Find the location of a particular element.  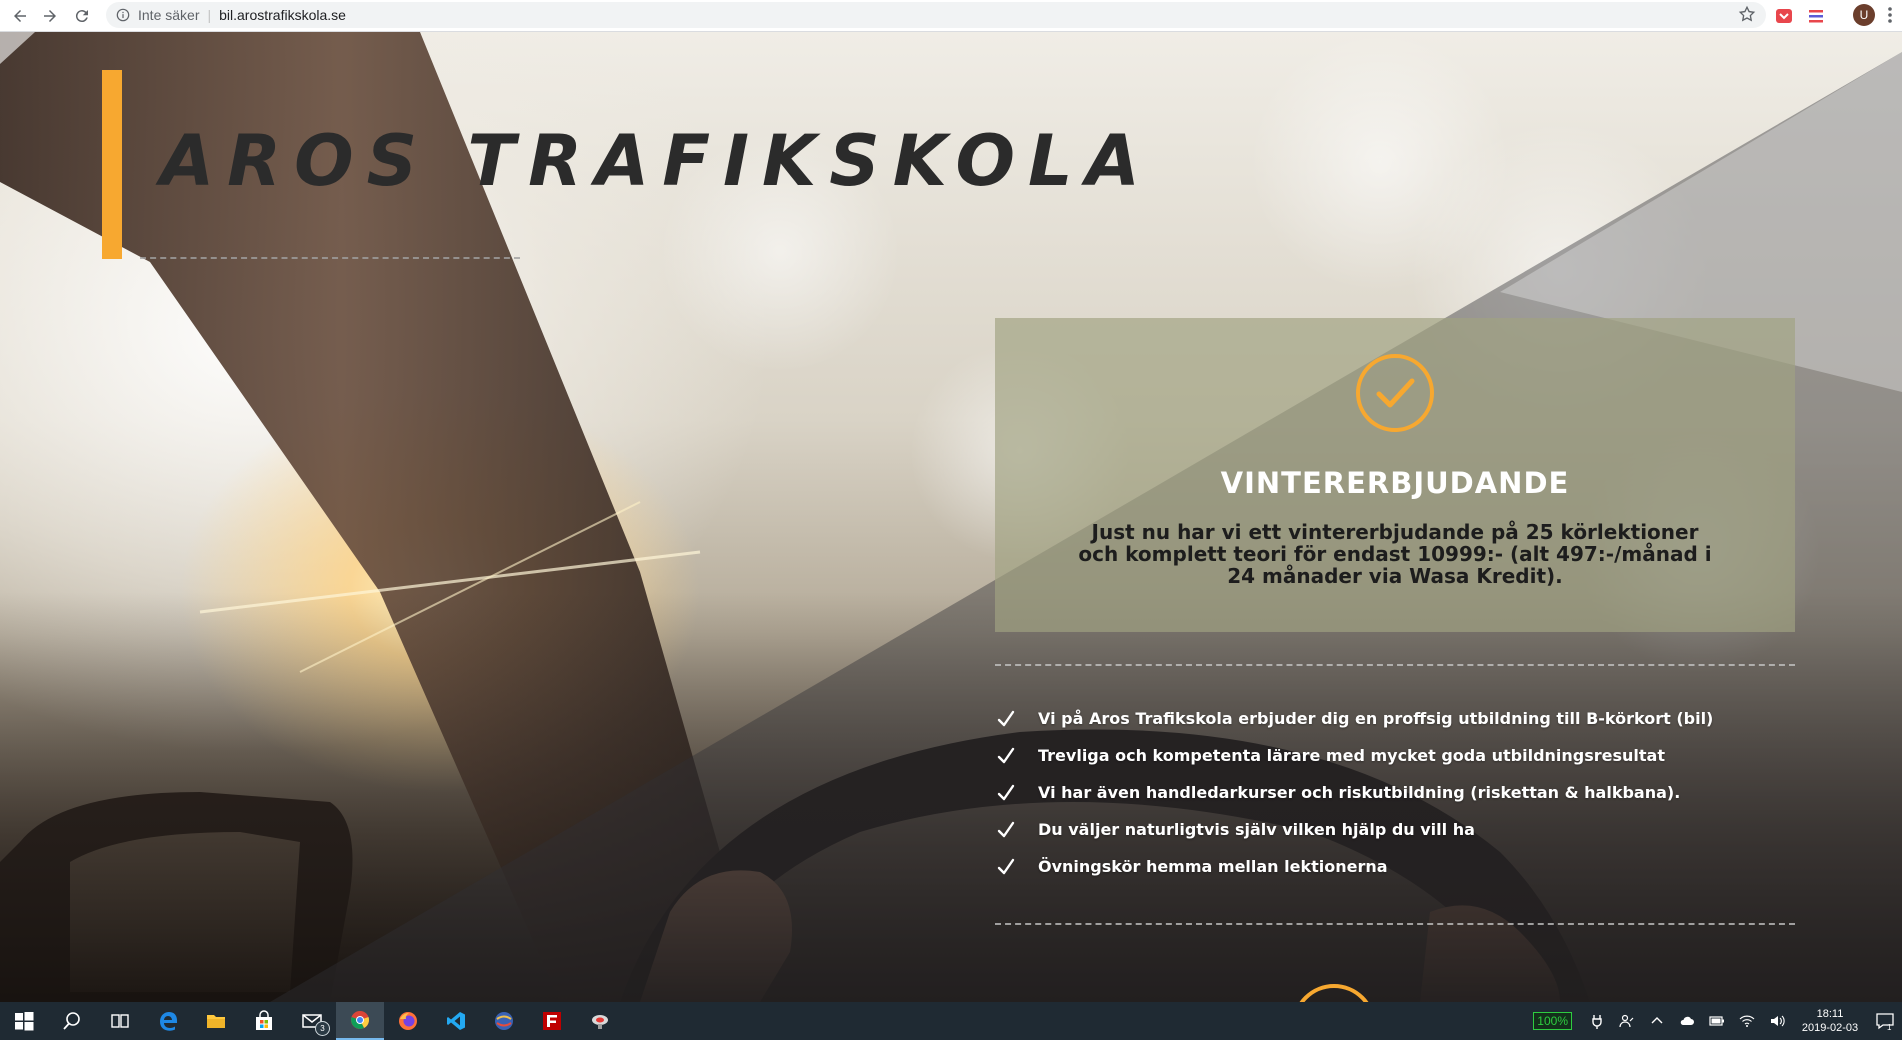

search-button is located at coordinates (72, 1021).